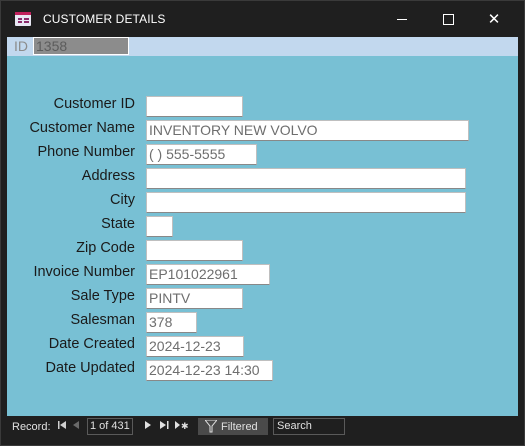 This screenshot has height=446, width=525. Describe the element at coordinates (306, 178) in the screenshot. I see `address-field` at that location.